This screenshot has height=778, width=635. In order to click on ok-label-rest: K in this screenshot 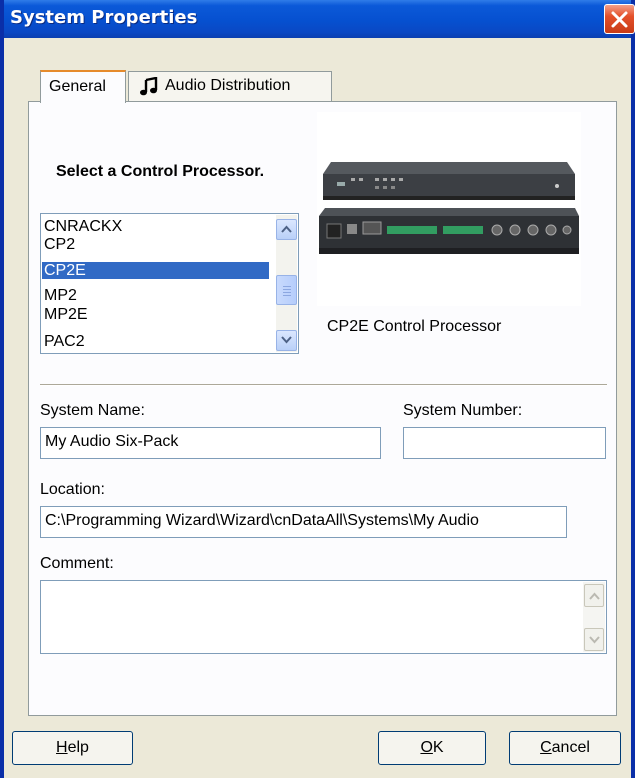, I will do `click(438, 747)`.